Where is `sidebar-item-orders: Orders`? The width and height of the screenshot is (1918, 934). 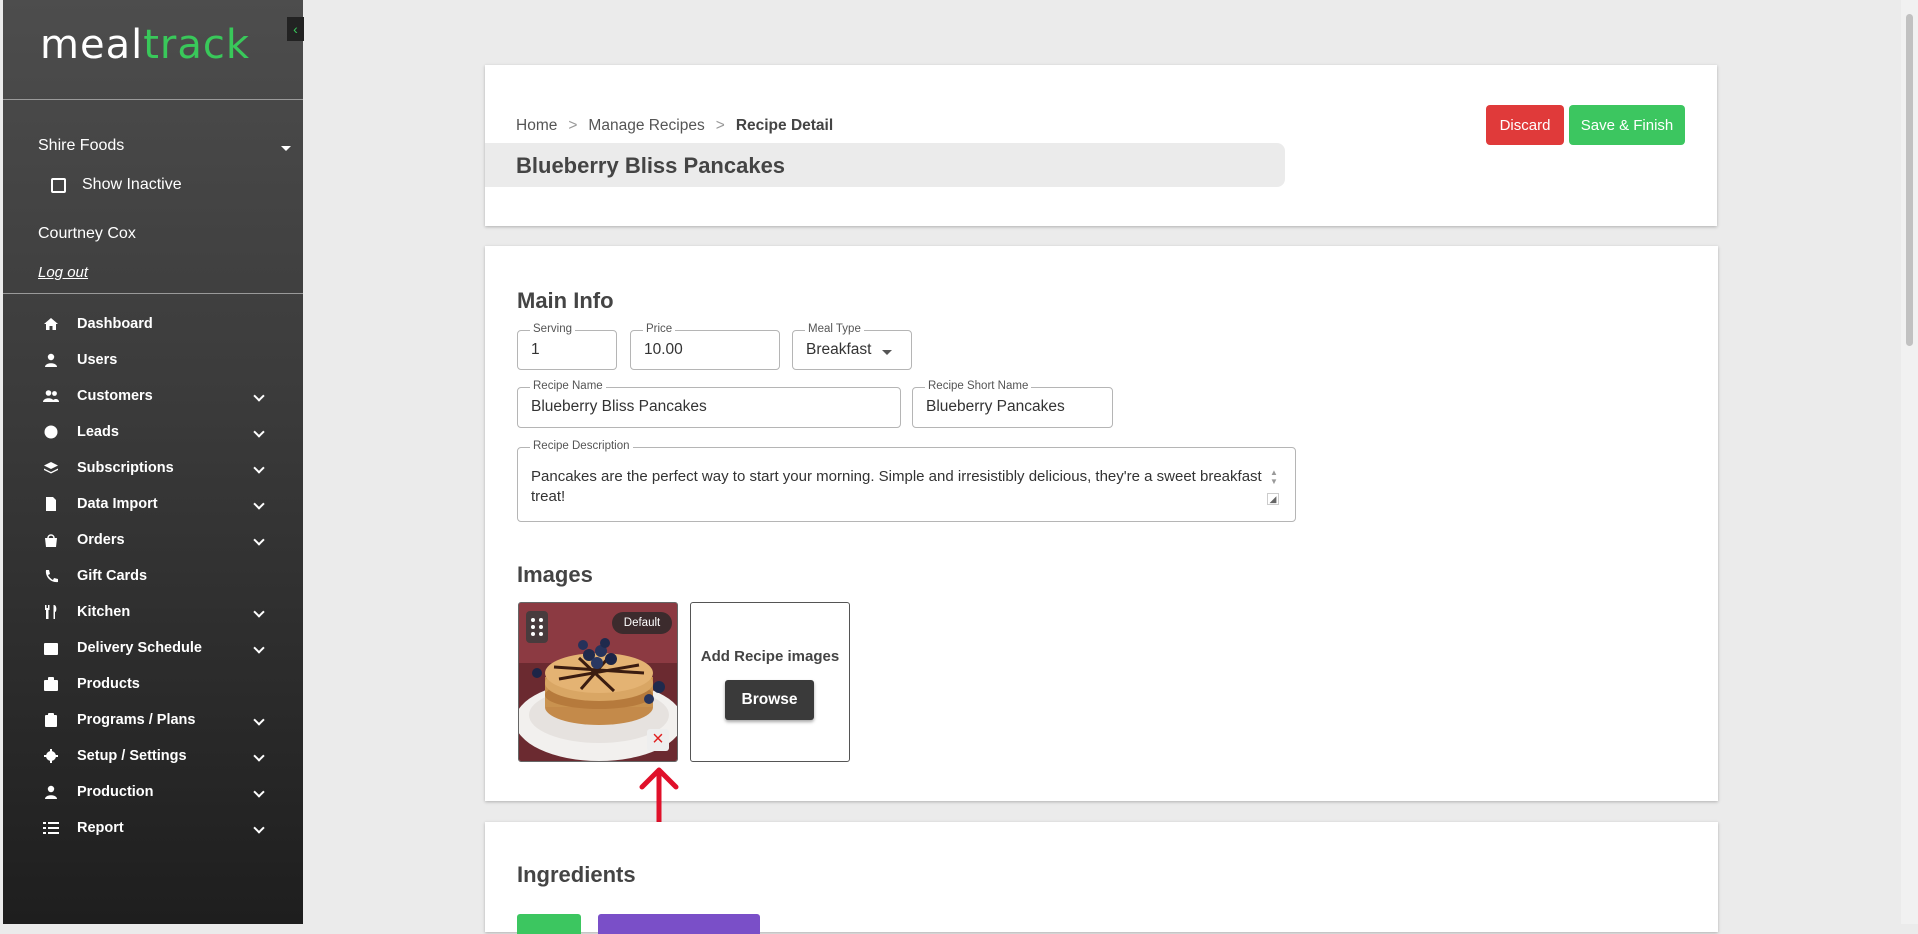 sidebar-item-orders: Orders is located at coordinates (153, 540).